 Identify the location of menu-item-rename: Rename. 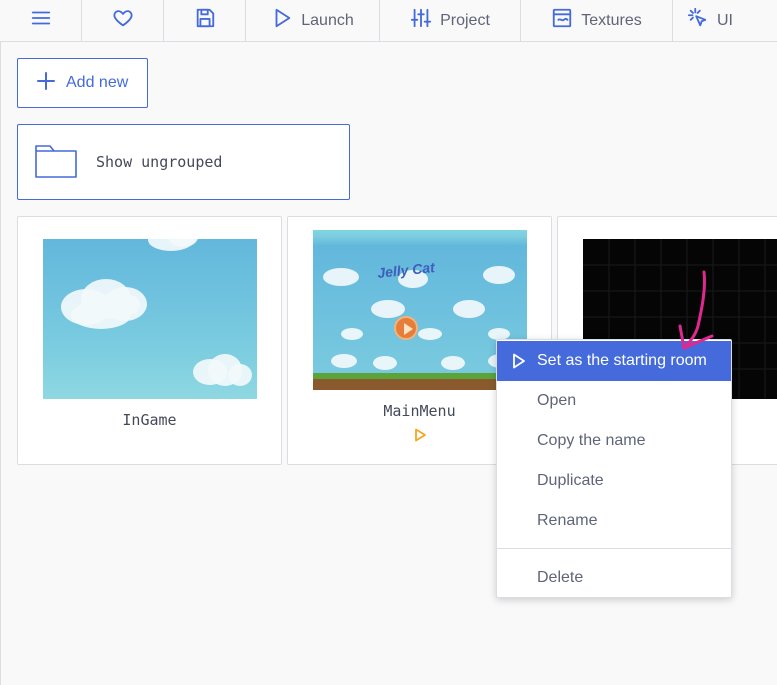
(614, 521).